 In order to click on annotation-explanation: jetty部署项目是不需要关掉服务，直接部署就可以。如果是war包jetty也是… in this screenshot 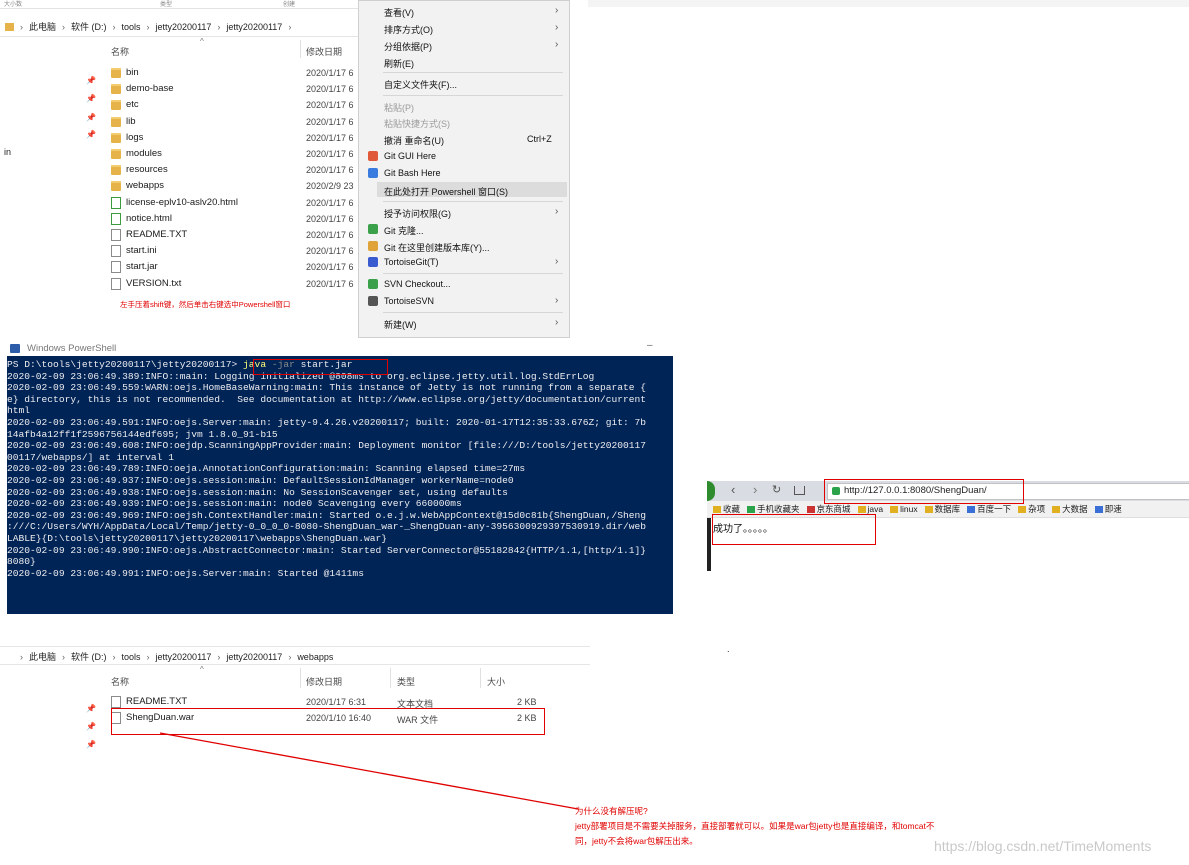, I will do `click(755, 826)`.